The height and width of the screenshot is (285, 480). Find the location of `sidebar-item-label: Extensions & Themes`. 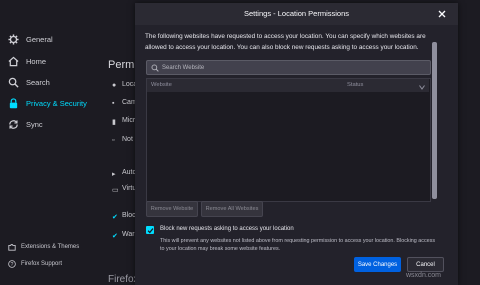

sidebar-item-label: Extensions & Themes is located at coordinates (50, 247).